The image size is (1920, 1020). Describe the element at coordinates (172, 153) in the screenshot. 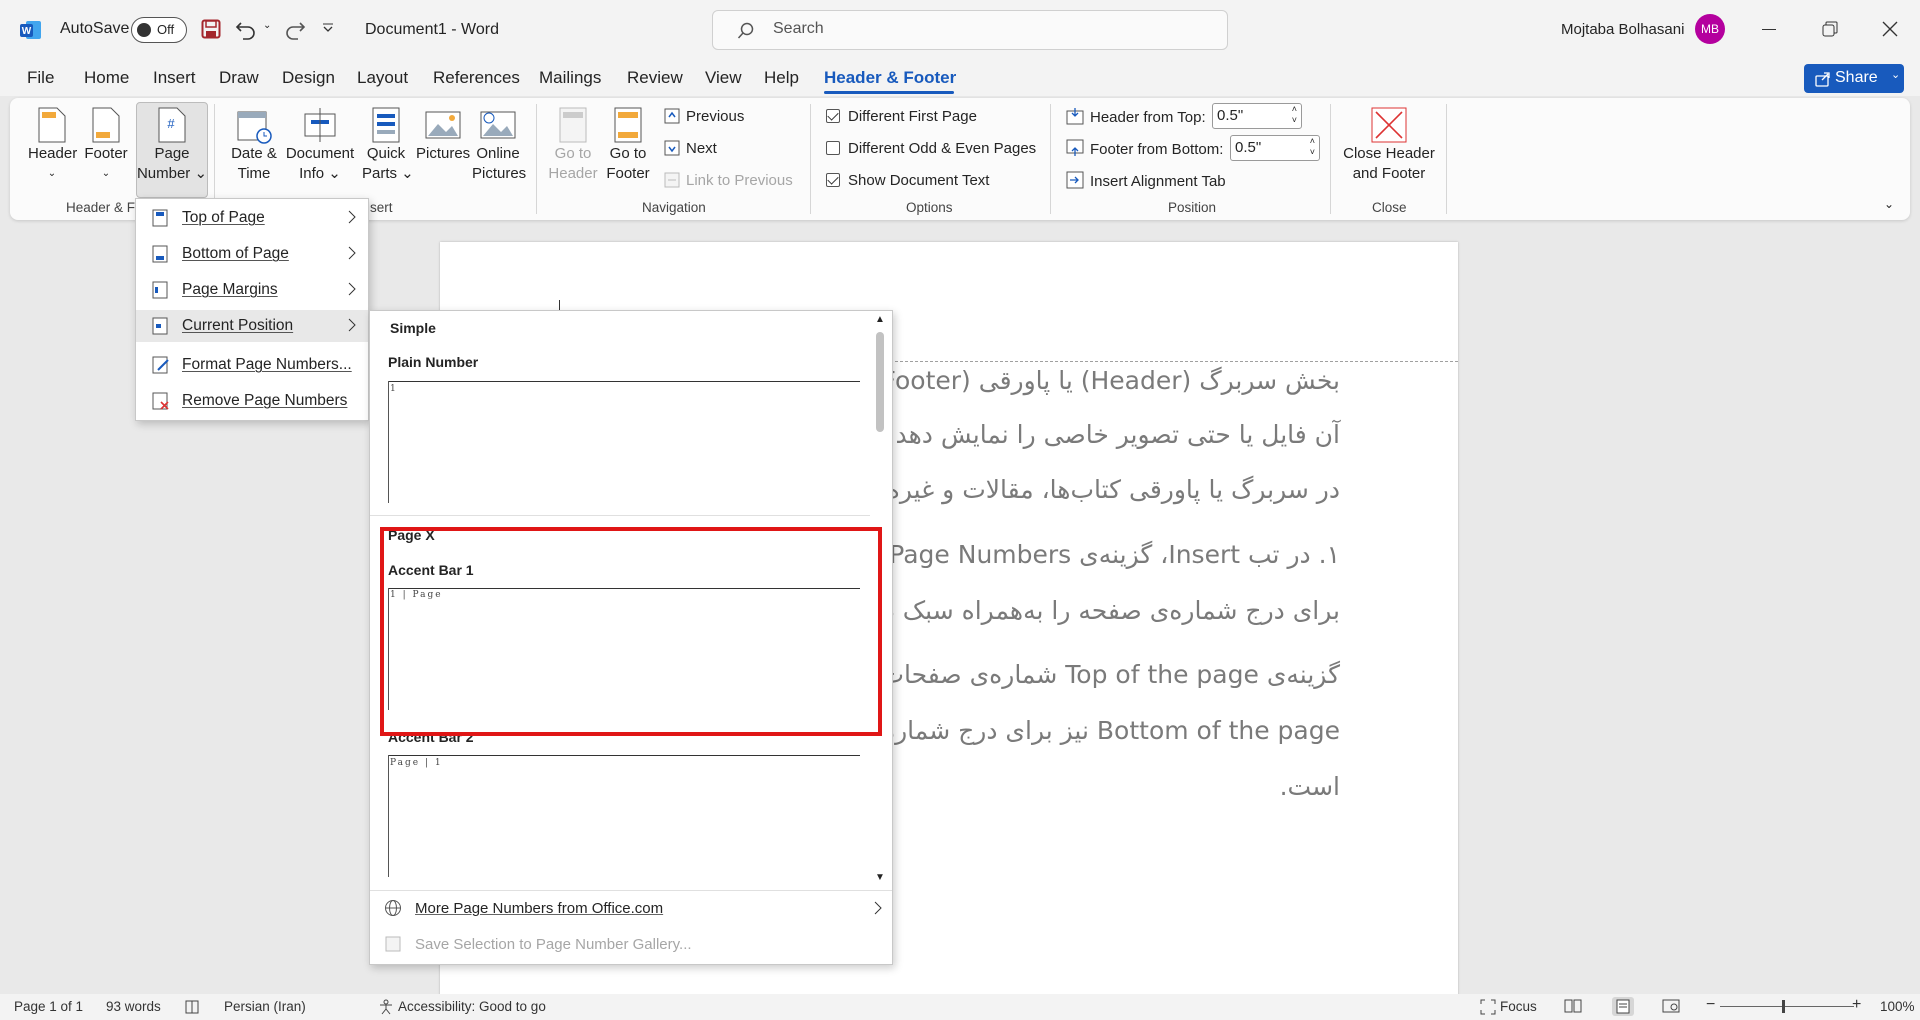

I see `page-number-label-1: Page` at that location.